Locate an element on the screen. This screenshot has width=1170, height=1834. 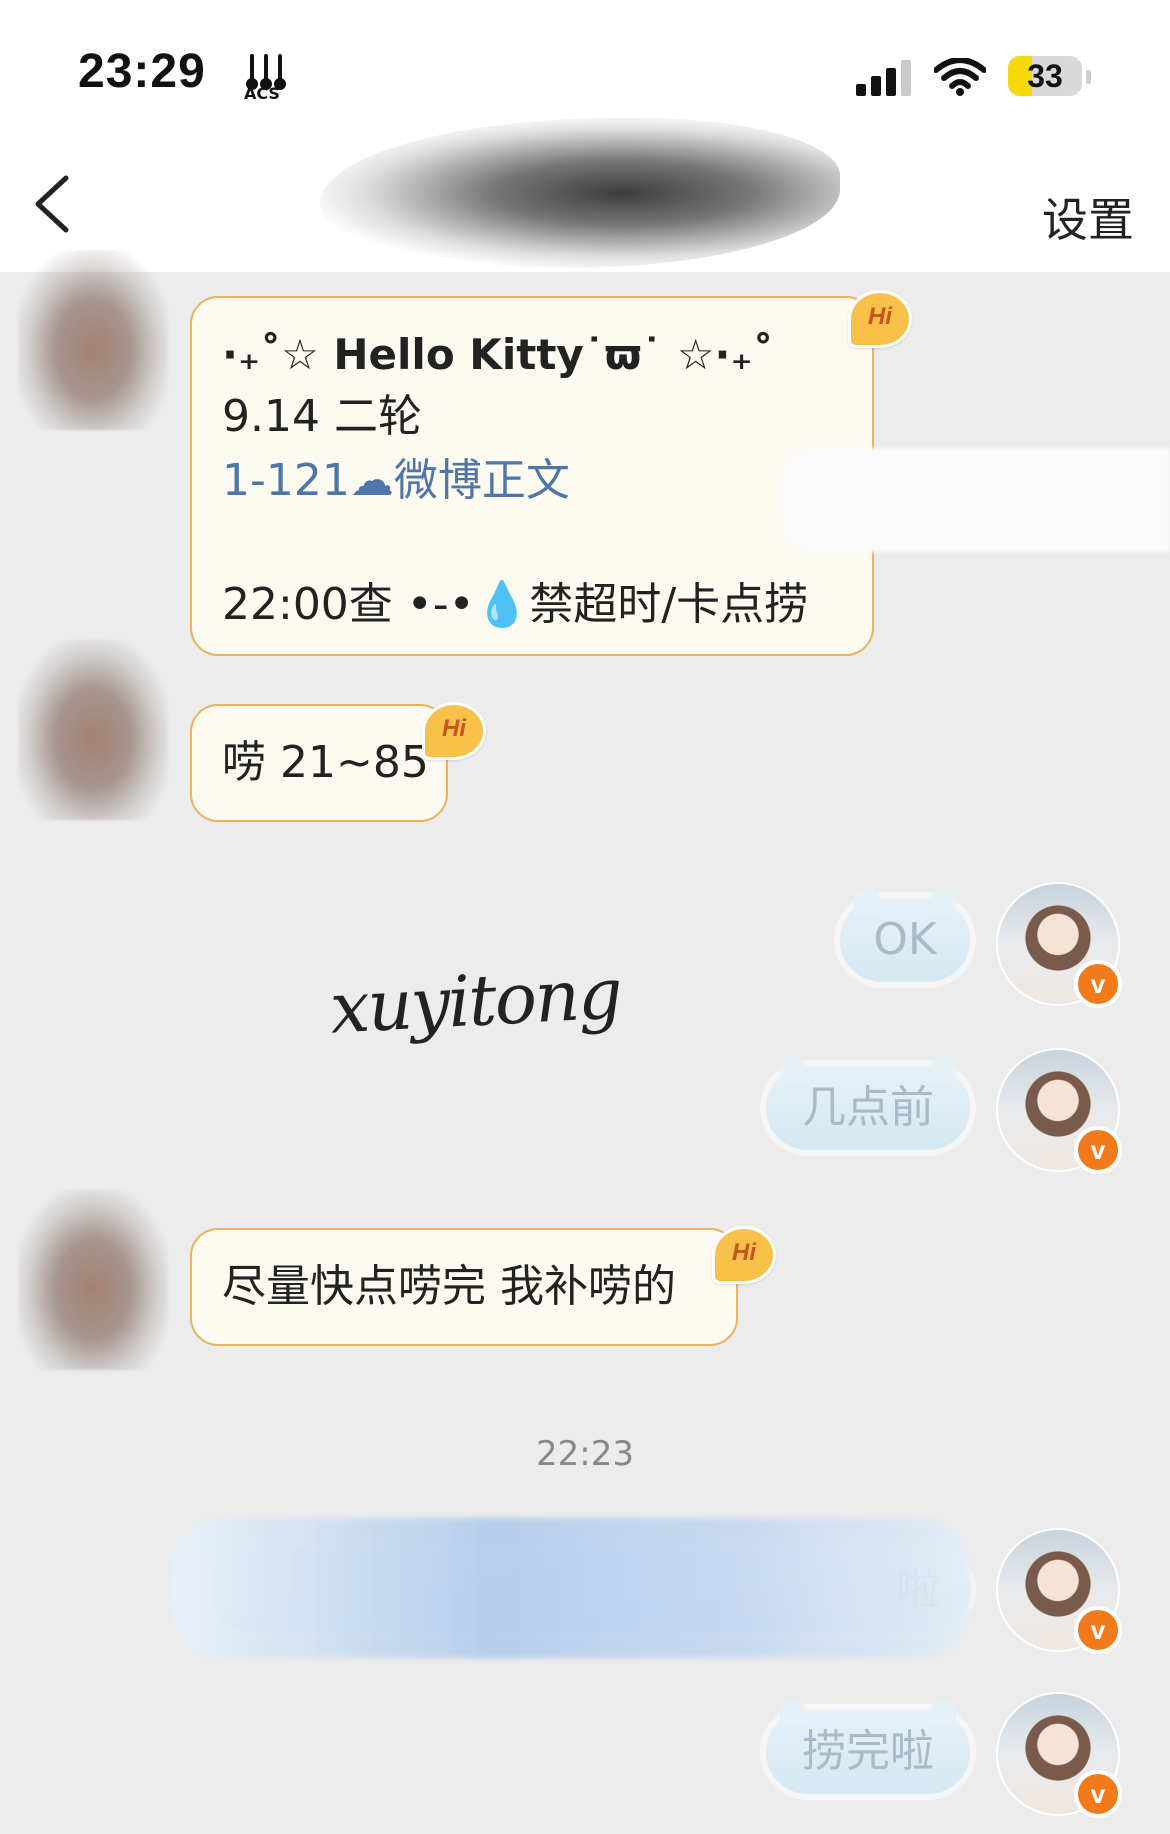
timestamp: 22:23 is located at coordinates (585, 1454).